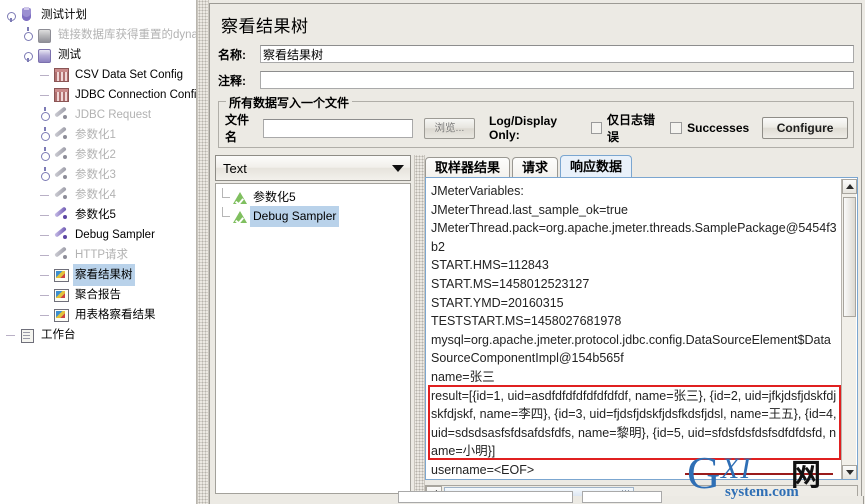 The height and width of the screenshot is (504, 865). What do you see at coordinates (419, 327) in the screenshot?
I see `middle-splitter` at bounding box center [419, 327].